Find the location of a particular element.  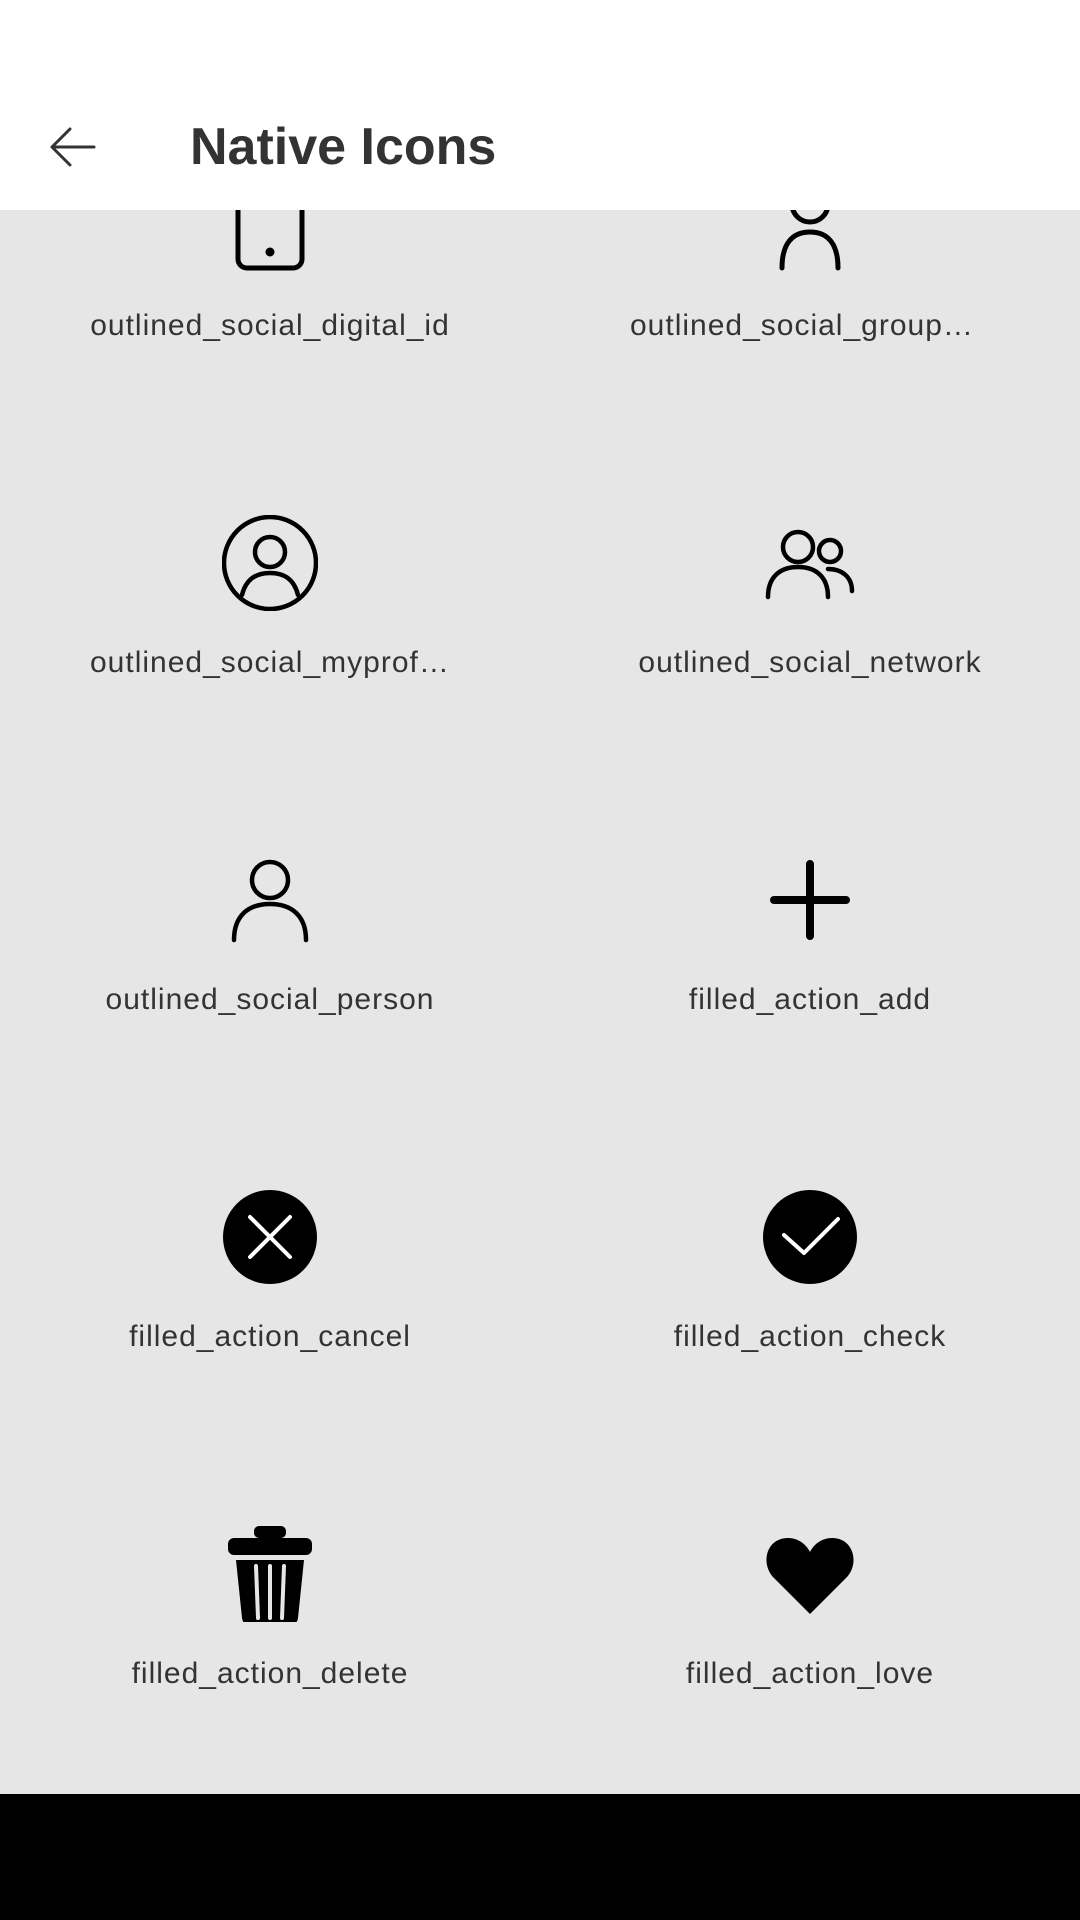

group-icon is located at coordinates (810, 240).